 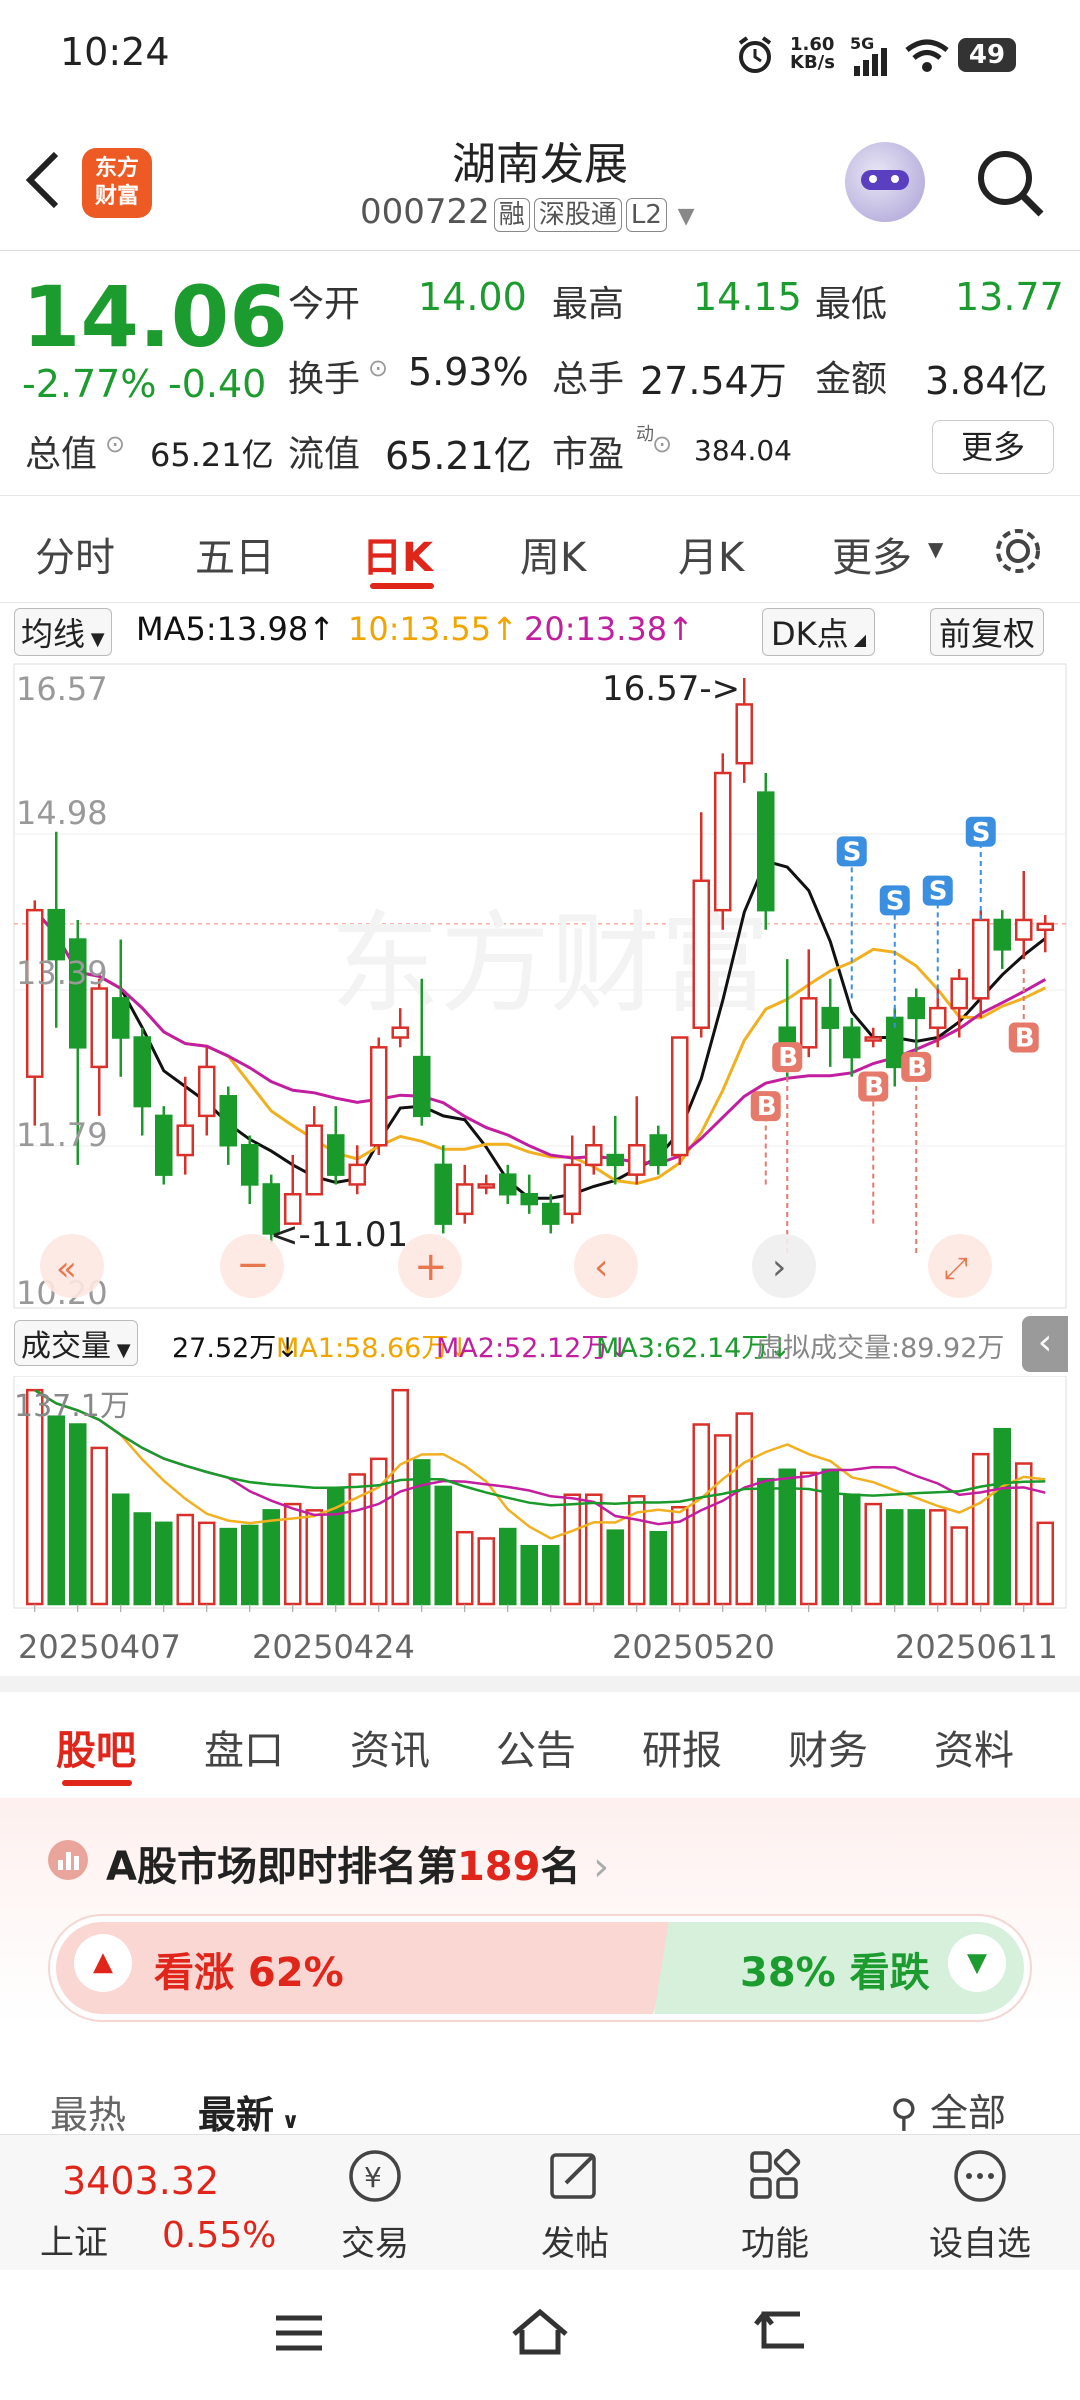 I want to click on chart-zoom-out-left-button: «, so click(x=72, y=1266).